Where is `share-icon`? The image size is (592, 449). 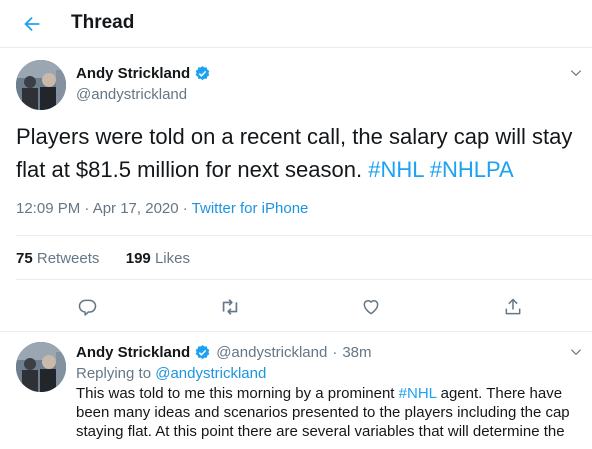
share-icon is located at coordinates (513, 306).